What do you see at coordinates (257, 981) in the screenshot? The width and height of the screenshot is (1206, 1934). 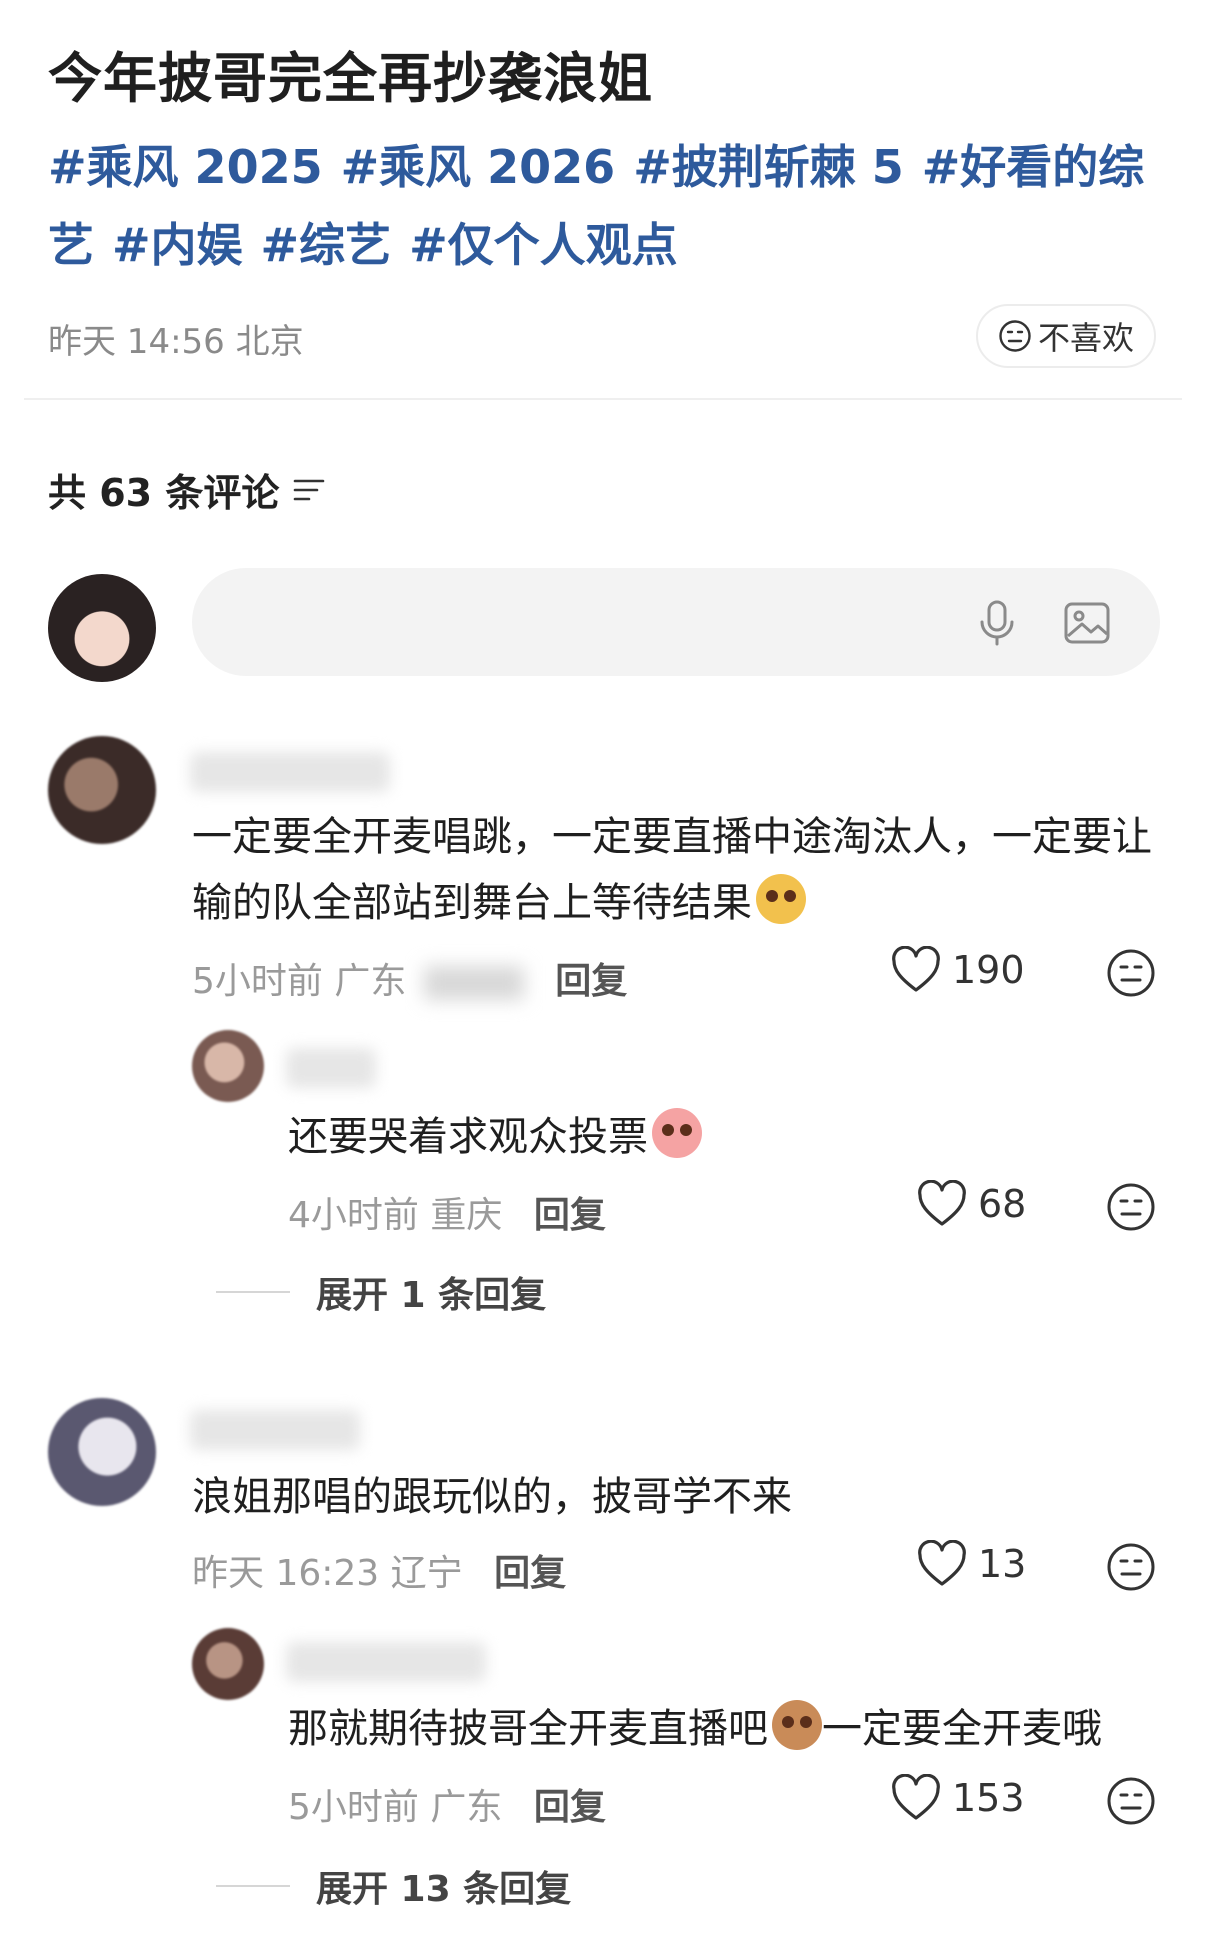 I see `comment-time: 5小时前` at bounding box center [257, 981].